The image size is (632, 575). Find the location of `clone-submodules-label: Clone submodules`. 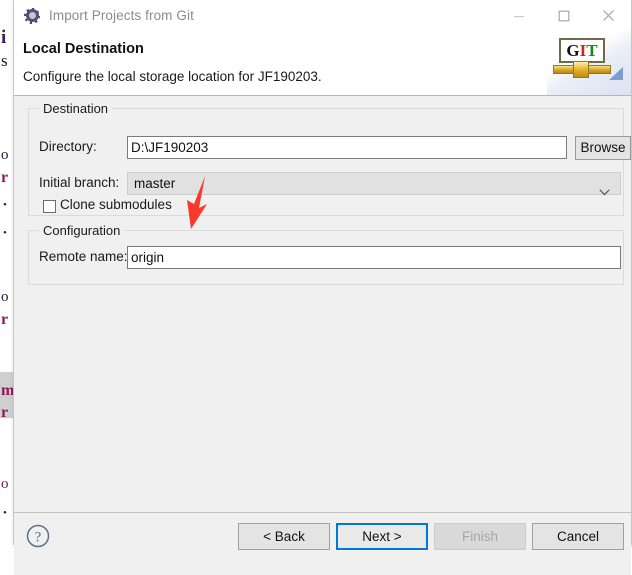

clone-submodules-label: Clone submodules is located at coordinates (116, 204).